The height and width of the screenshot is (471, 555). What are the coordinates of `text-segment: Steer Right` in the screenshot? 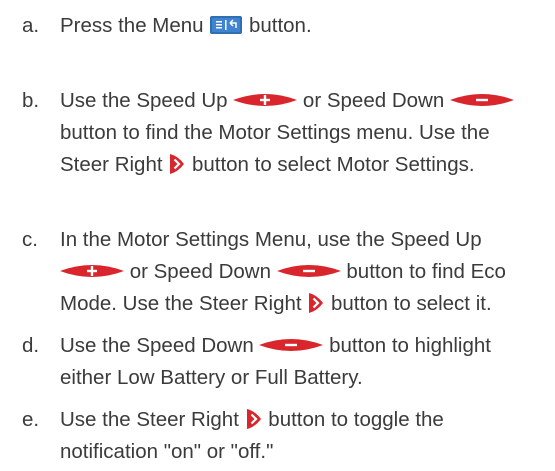 It's located at (114, 164).